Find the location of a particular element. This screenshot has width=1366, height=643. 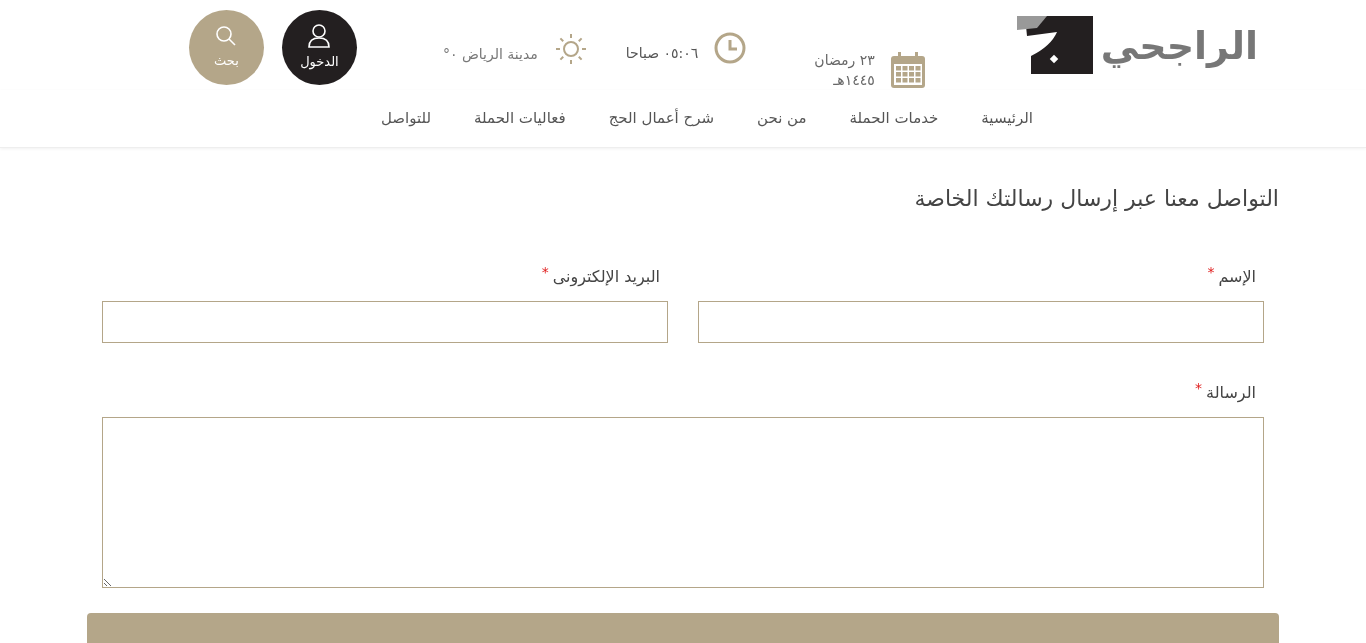

logo-icon is located at coordinates (1054, 46).